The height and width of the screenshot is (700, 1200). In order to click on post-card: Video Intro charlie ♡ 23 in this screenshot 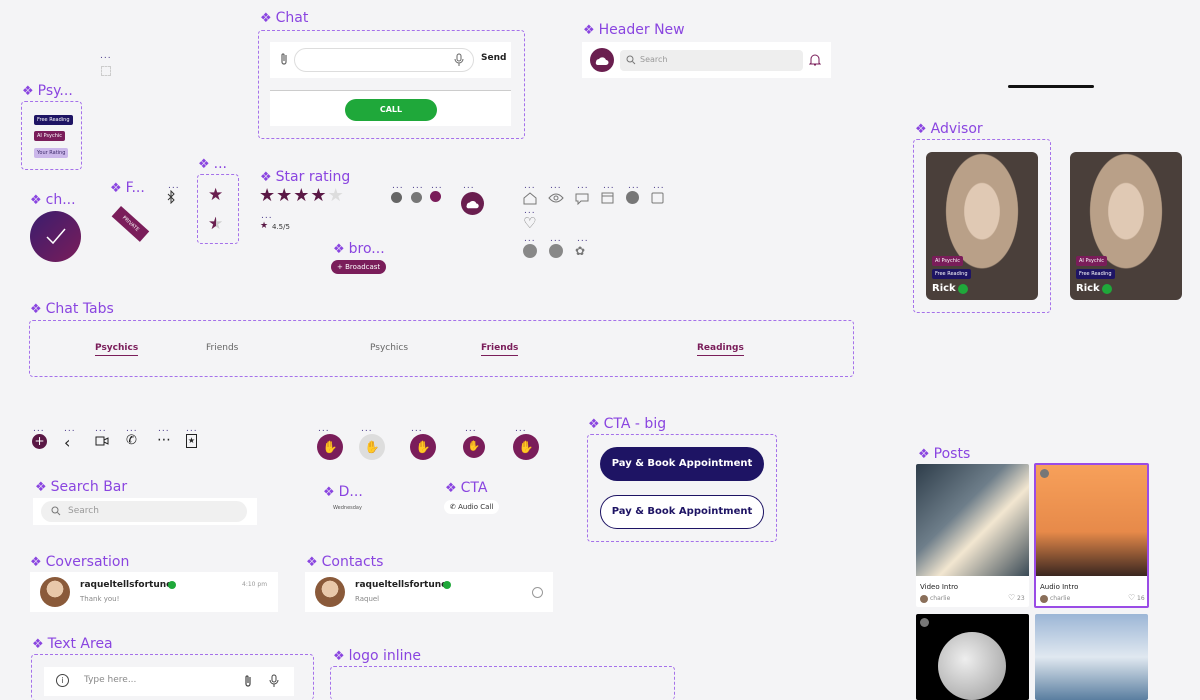, I will do `click(972, 535)`.